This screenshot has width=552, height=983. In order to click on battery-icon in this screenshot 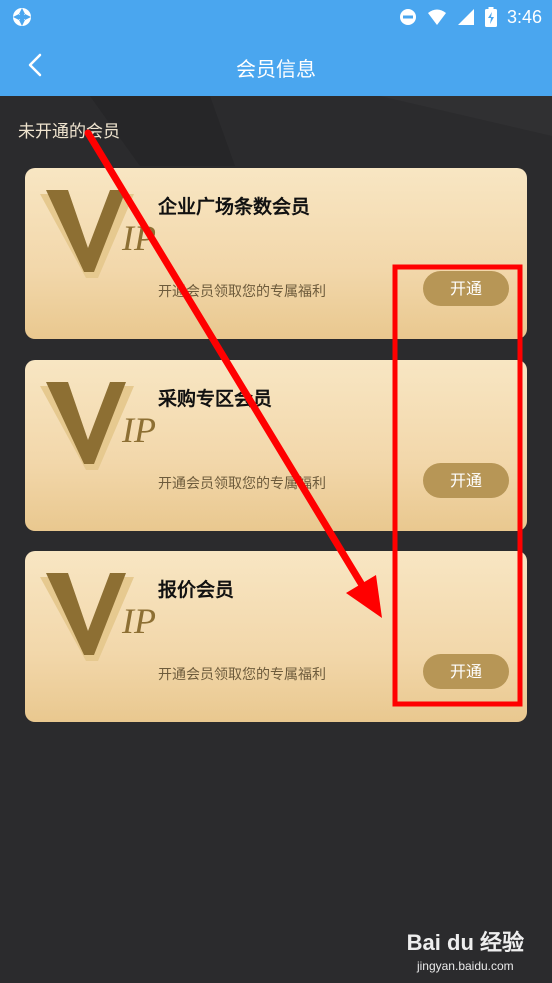, I will do `click(490, 17)`.